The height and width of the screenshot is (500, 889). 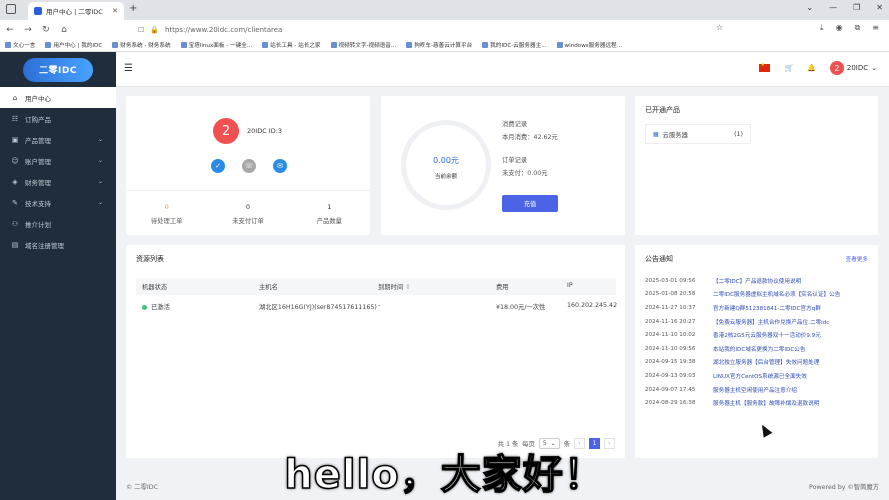 What do you see at coordinates (839, 28) in the screenshot?
I see `account-icon: ◉` at bounding box center [839, 28].